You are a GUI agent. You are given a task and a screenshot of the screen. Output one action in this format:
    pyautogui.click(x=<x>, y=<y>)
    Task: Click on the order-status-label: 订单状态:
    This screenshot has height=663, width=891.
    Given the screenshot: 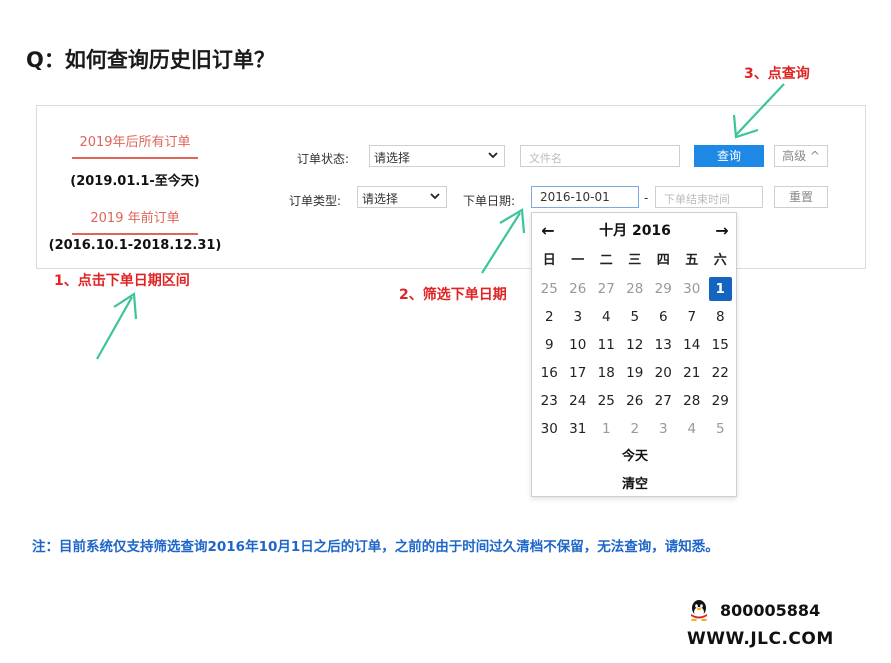 What is the action you would take?
    pyautogui.click(x=323, y=159)
    